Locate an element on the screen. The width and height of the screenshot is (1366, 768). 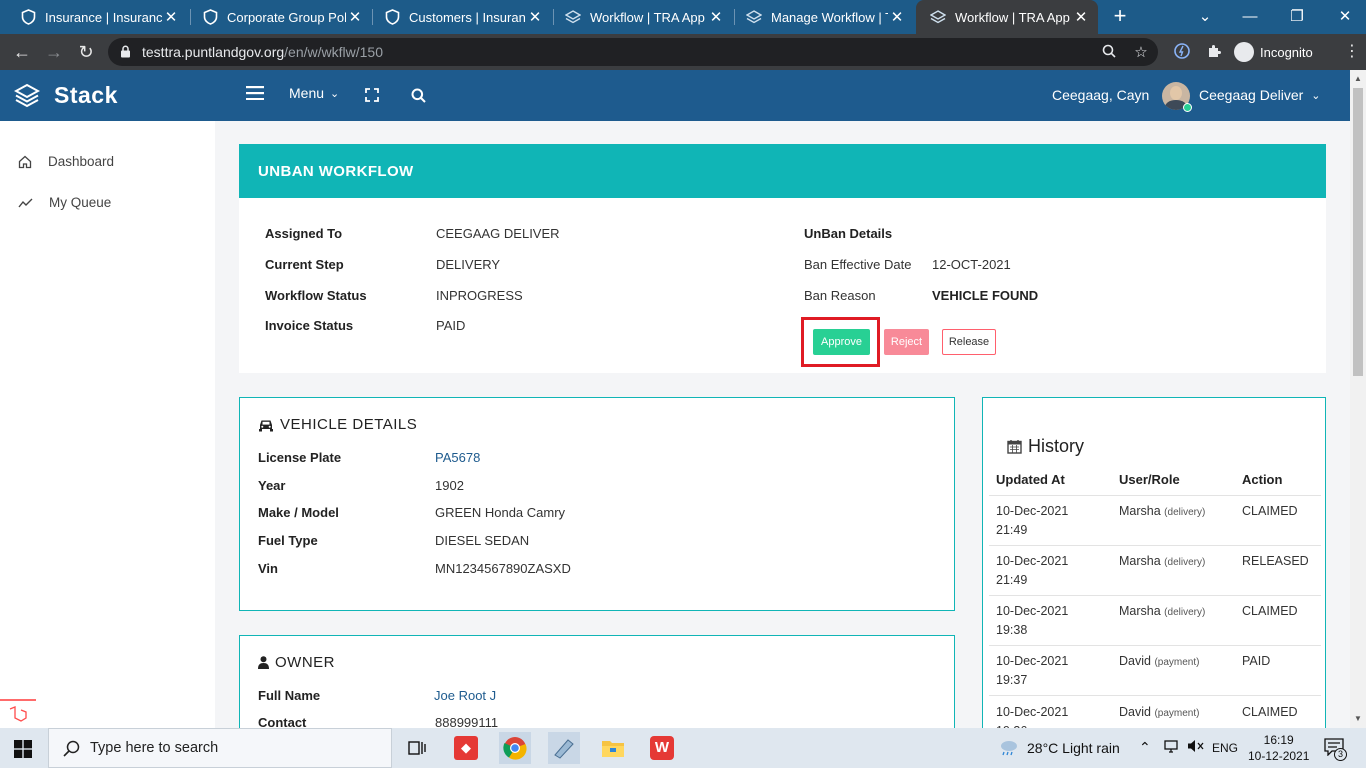
browser-tab: Customers | Insurance ✕ is located at coordinates (461, 17).